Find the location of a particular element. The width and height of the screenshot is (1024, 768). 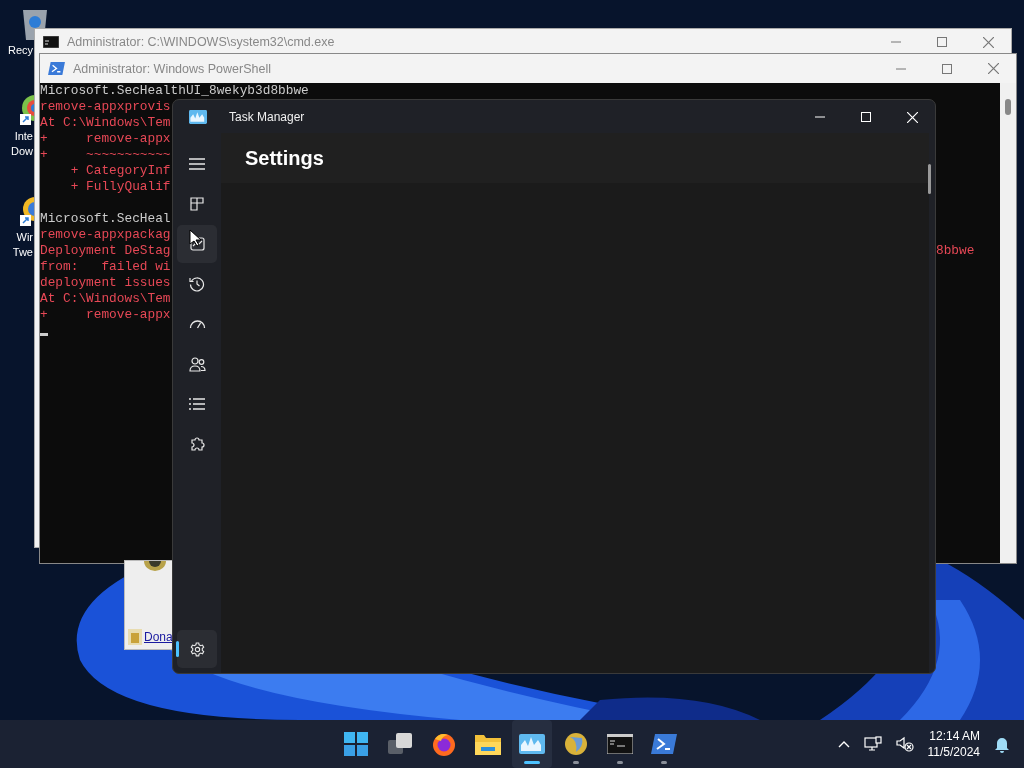

clock-time: 12:14 AM is located at coordinates (954, 736).